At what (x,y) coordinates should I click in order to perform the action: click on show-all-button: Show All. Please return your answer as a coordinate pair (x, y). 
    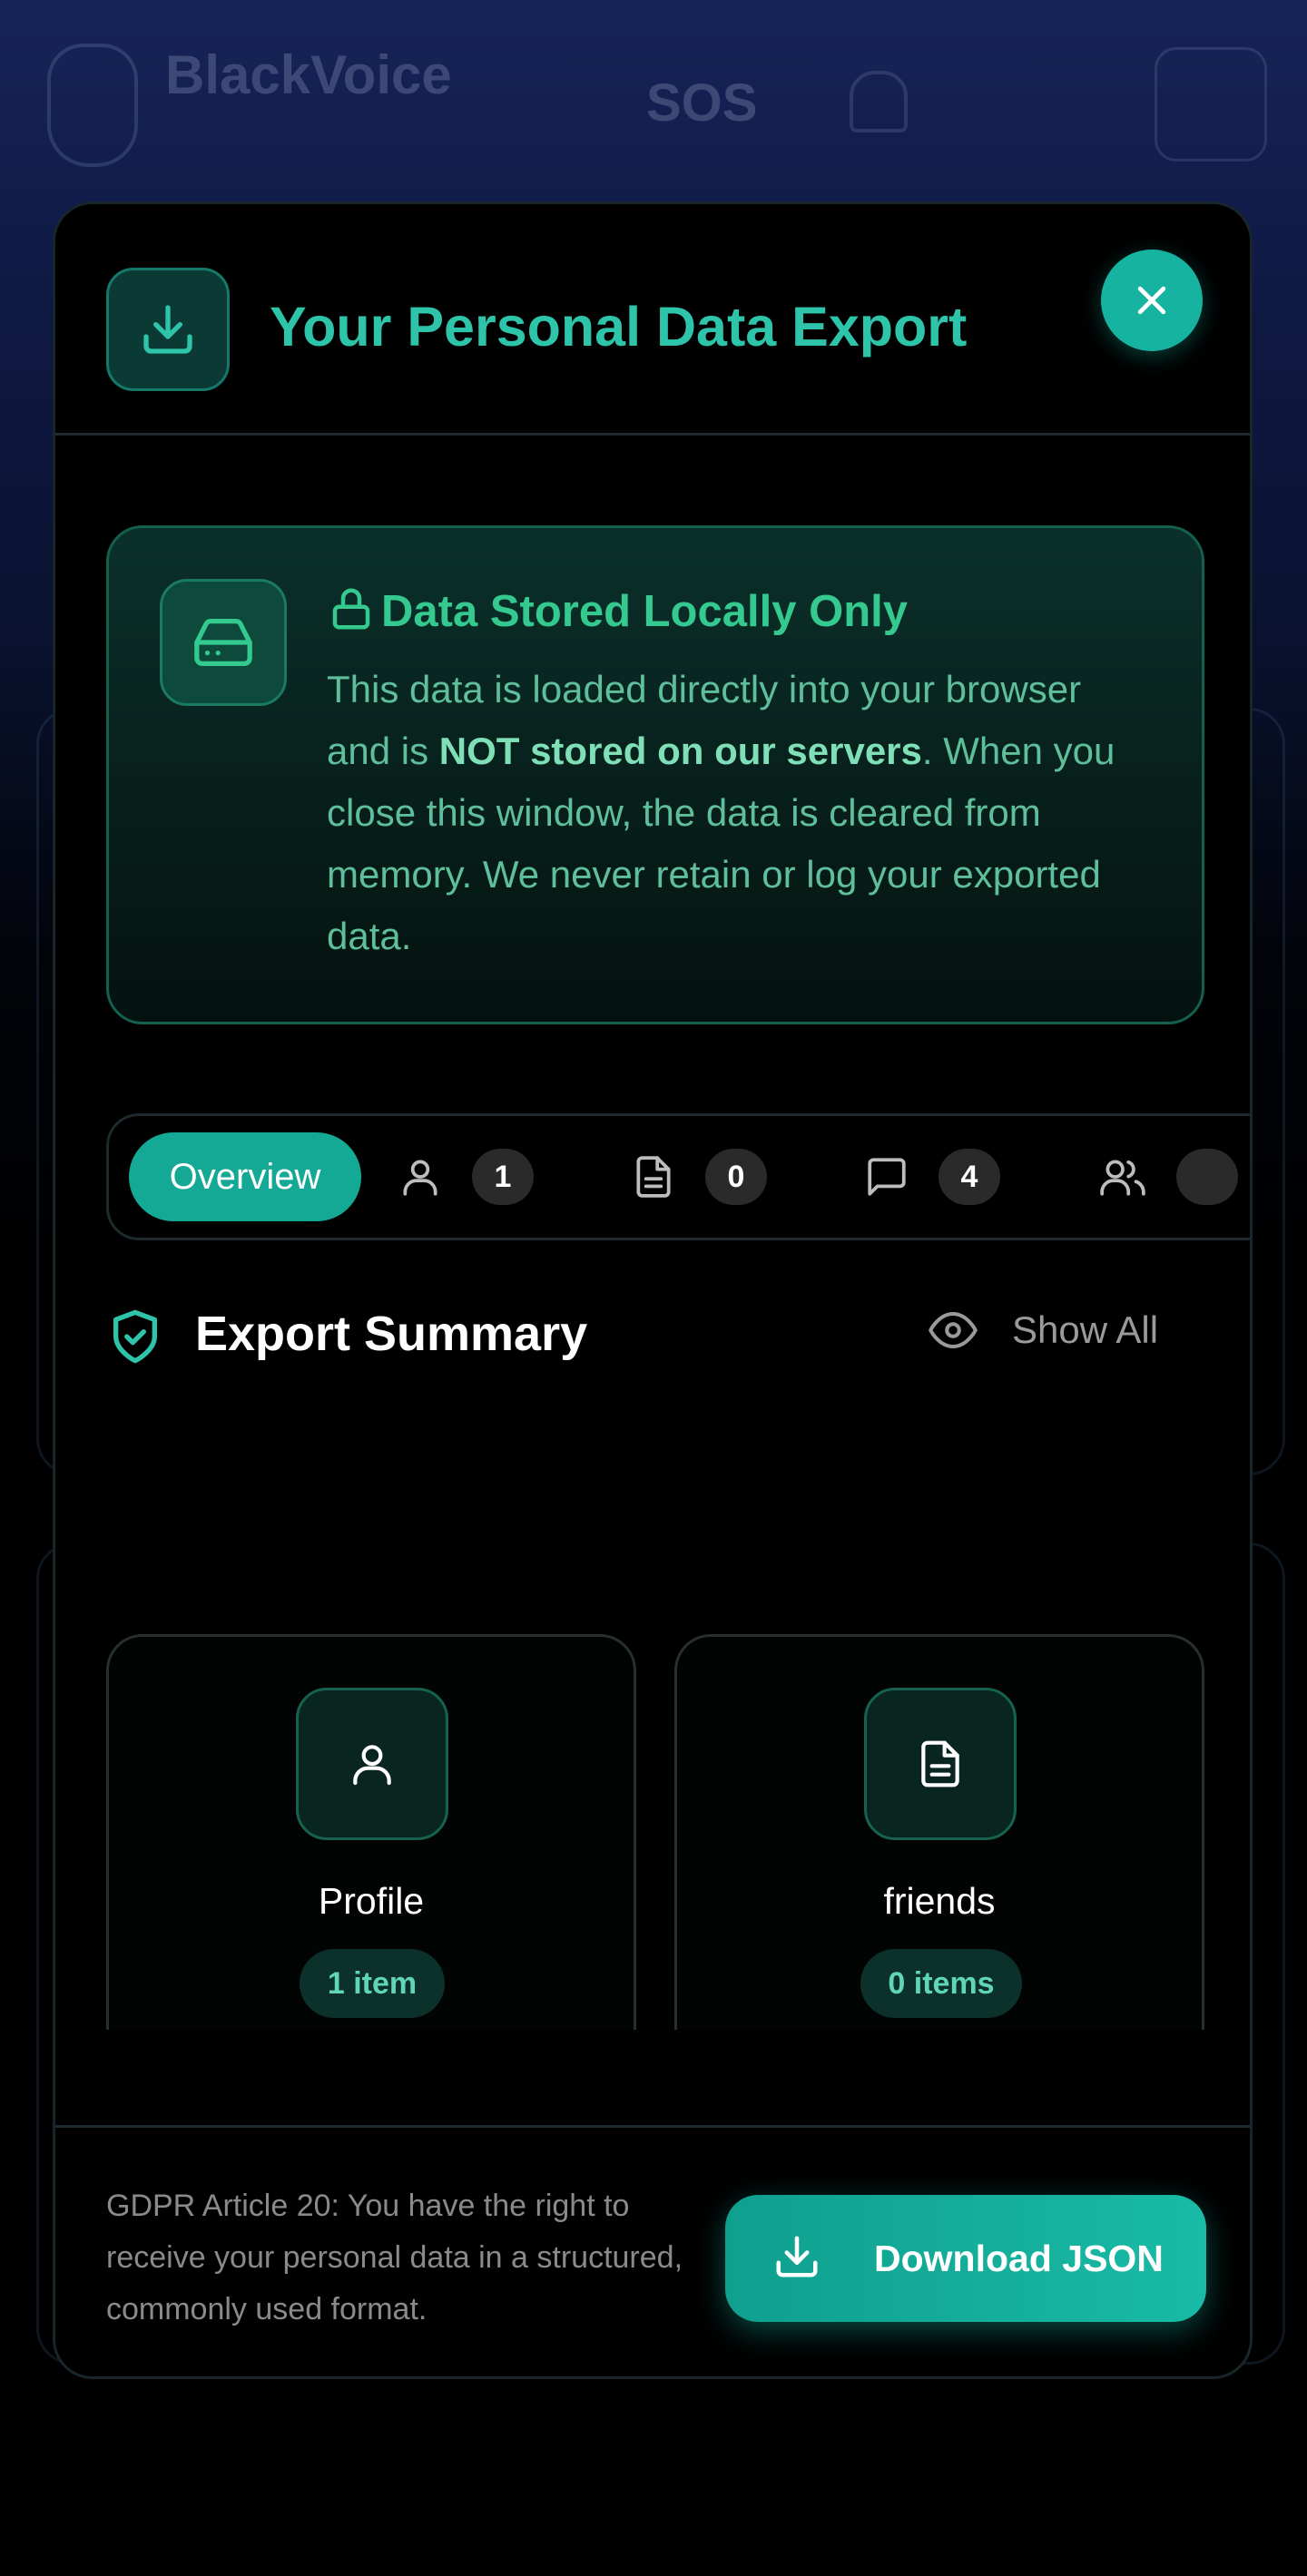
    Looking at the image, I should click on (1043, 1330).